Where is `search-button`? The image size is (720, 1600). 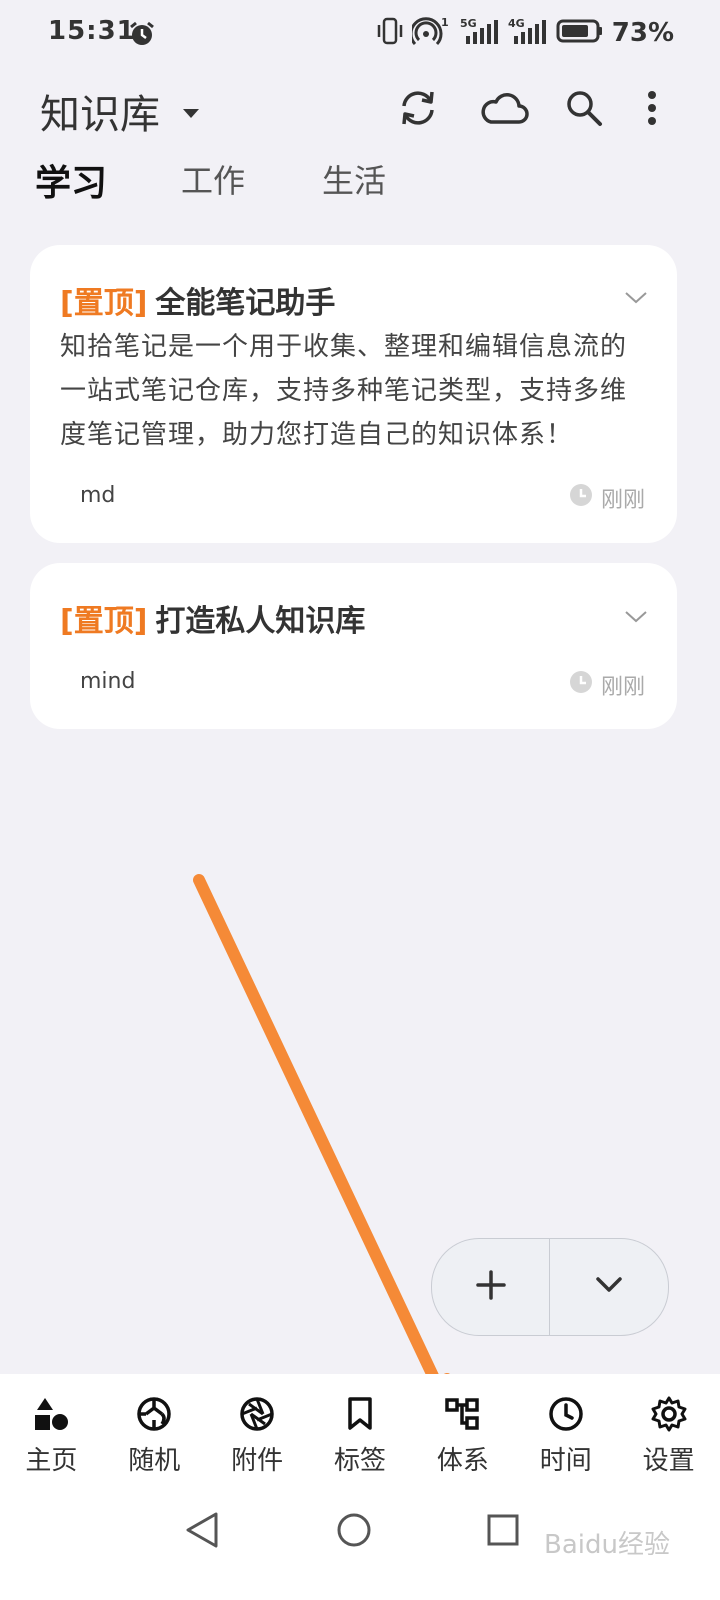 search-button is located at coordinates (584, 110).